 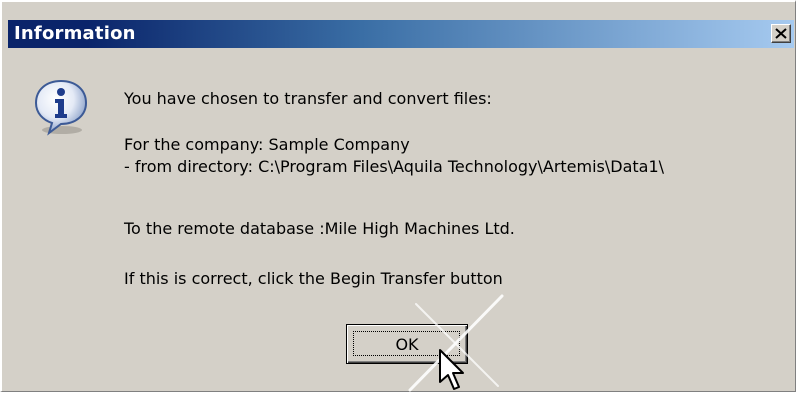 I want to click on info-icon, so click(x=61, y=107).